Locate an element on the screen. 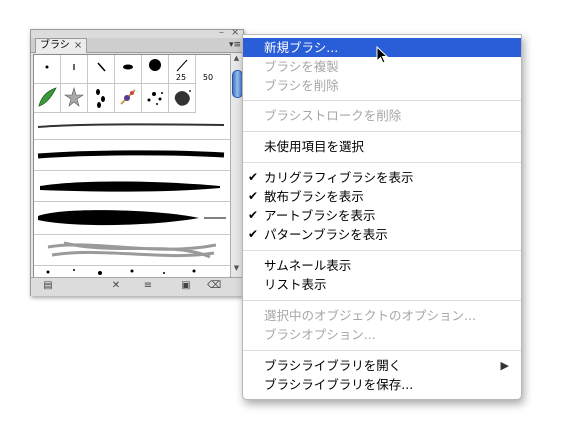 This screenshot has height=438, width=565. brush-art-thin-stroke is located at coordinates (132, 126).